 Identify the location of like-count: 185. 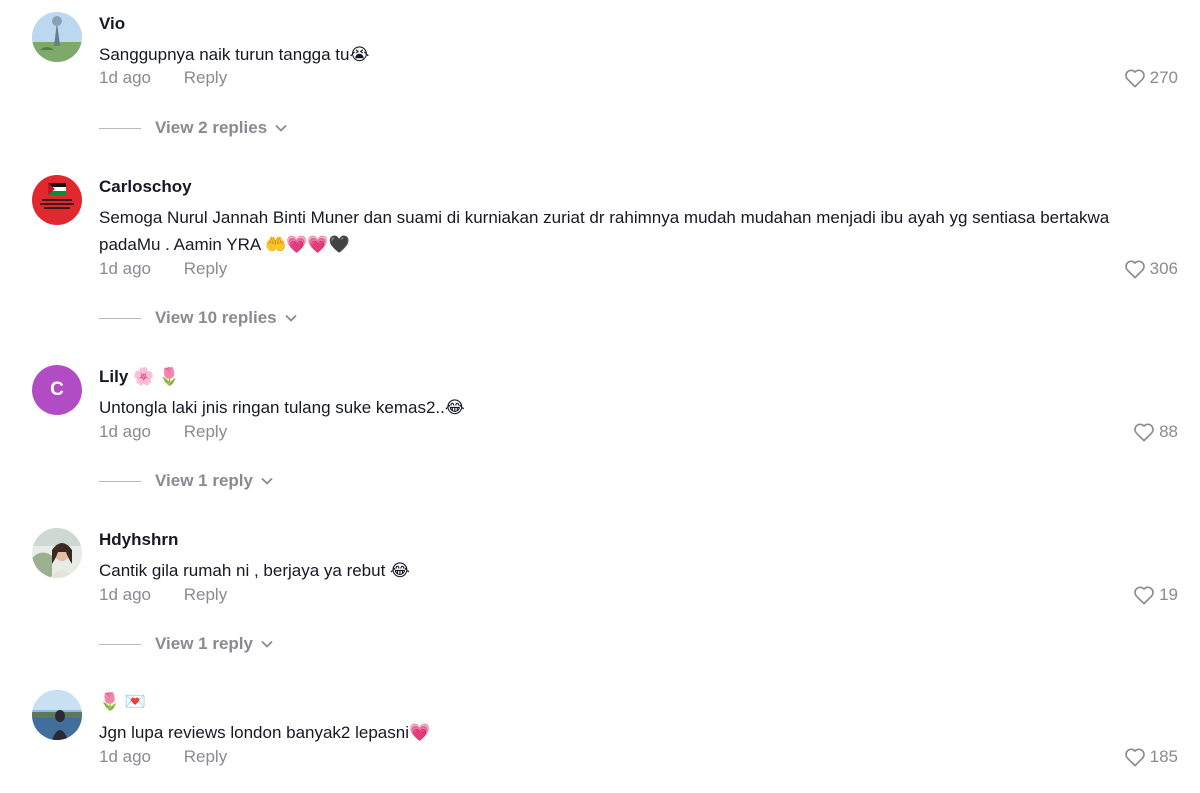
(1163, 756).